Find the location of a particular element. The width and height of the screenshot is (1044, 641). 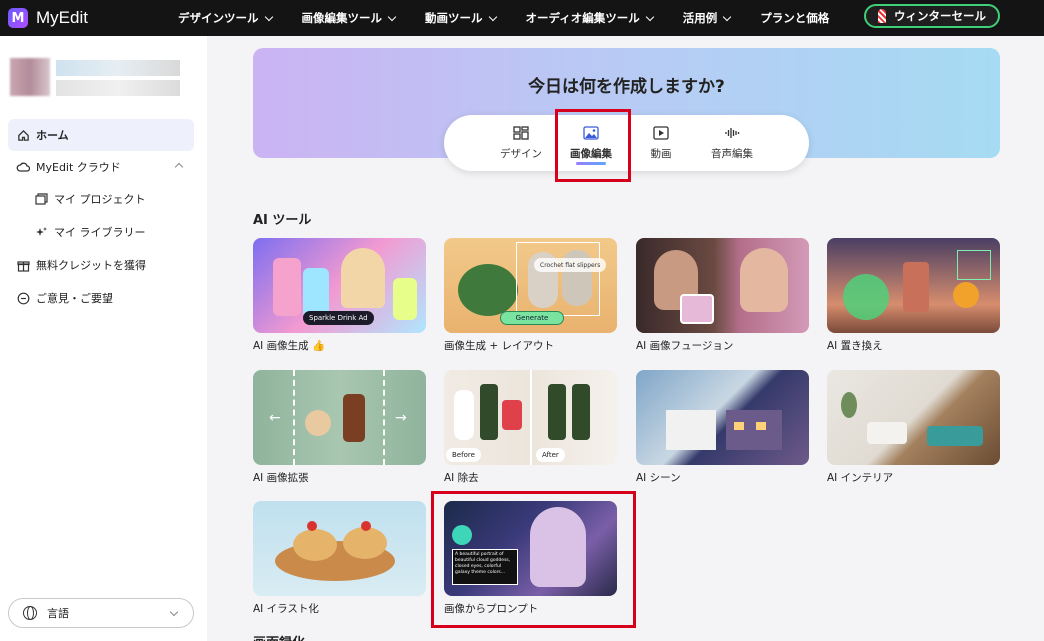

tool-card-label: 画像生成 + レイアウト is located at coordinates (499, 346).